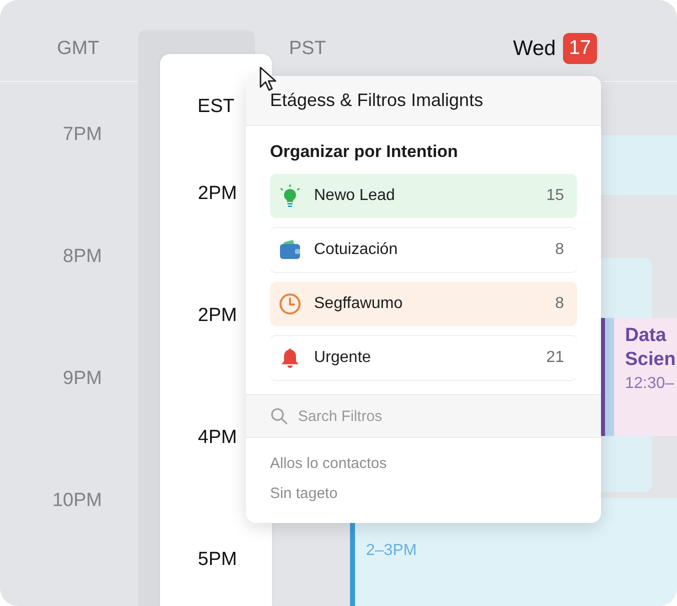 This screenshot has width=677, height=606. What do you see at coordinates (82, 379) in the screenshot?
I see `time-label: 9PM` at bounding box center [82, 379].